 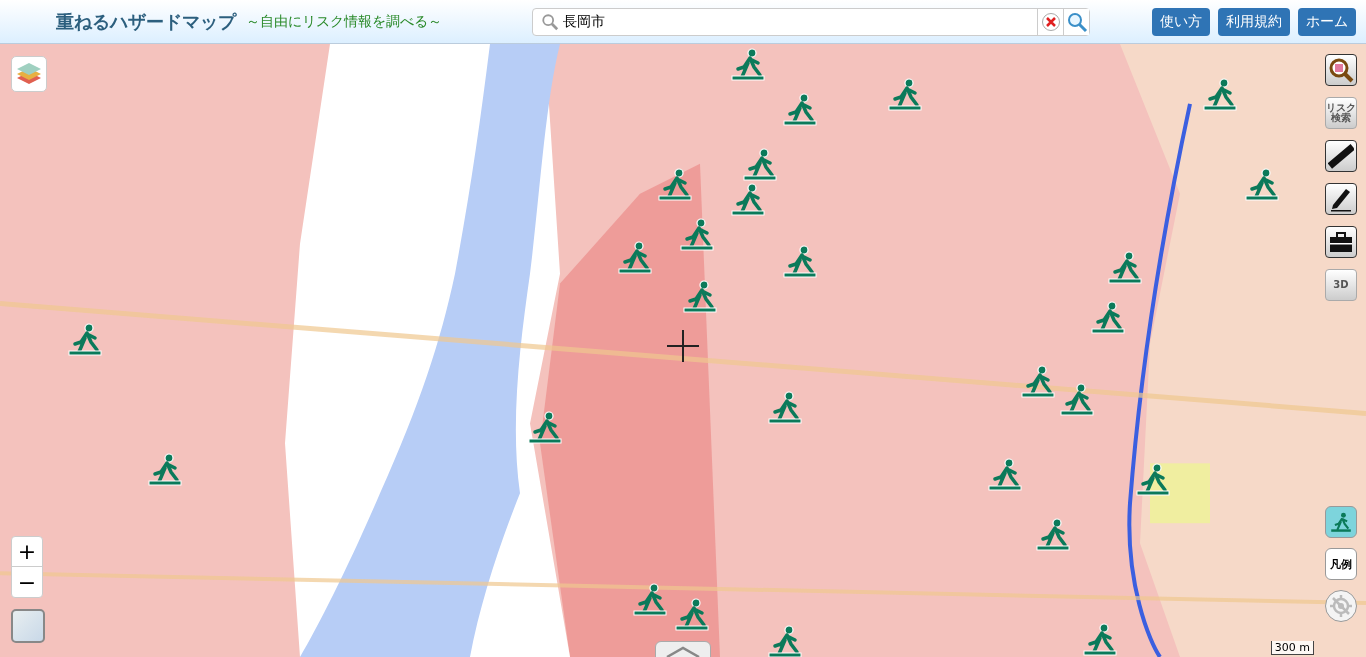 I want to click on zoom-button: +, so click(x=27, y=552).